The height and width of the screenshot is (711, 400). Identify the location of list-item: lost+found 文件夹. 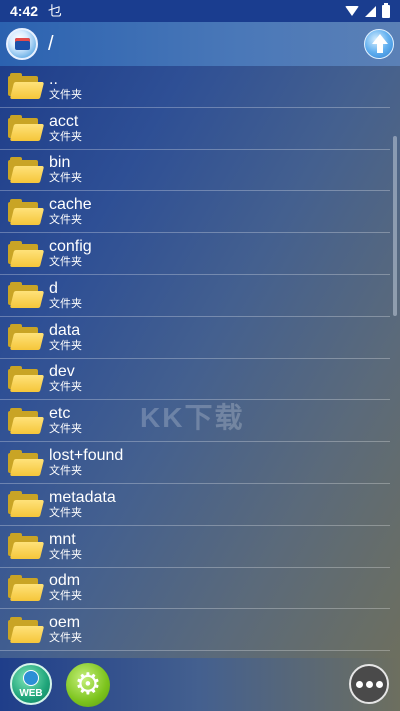
(195, 463).